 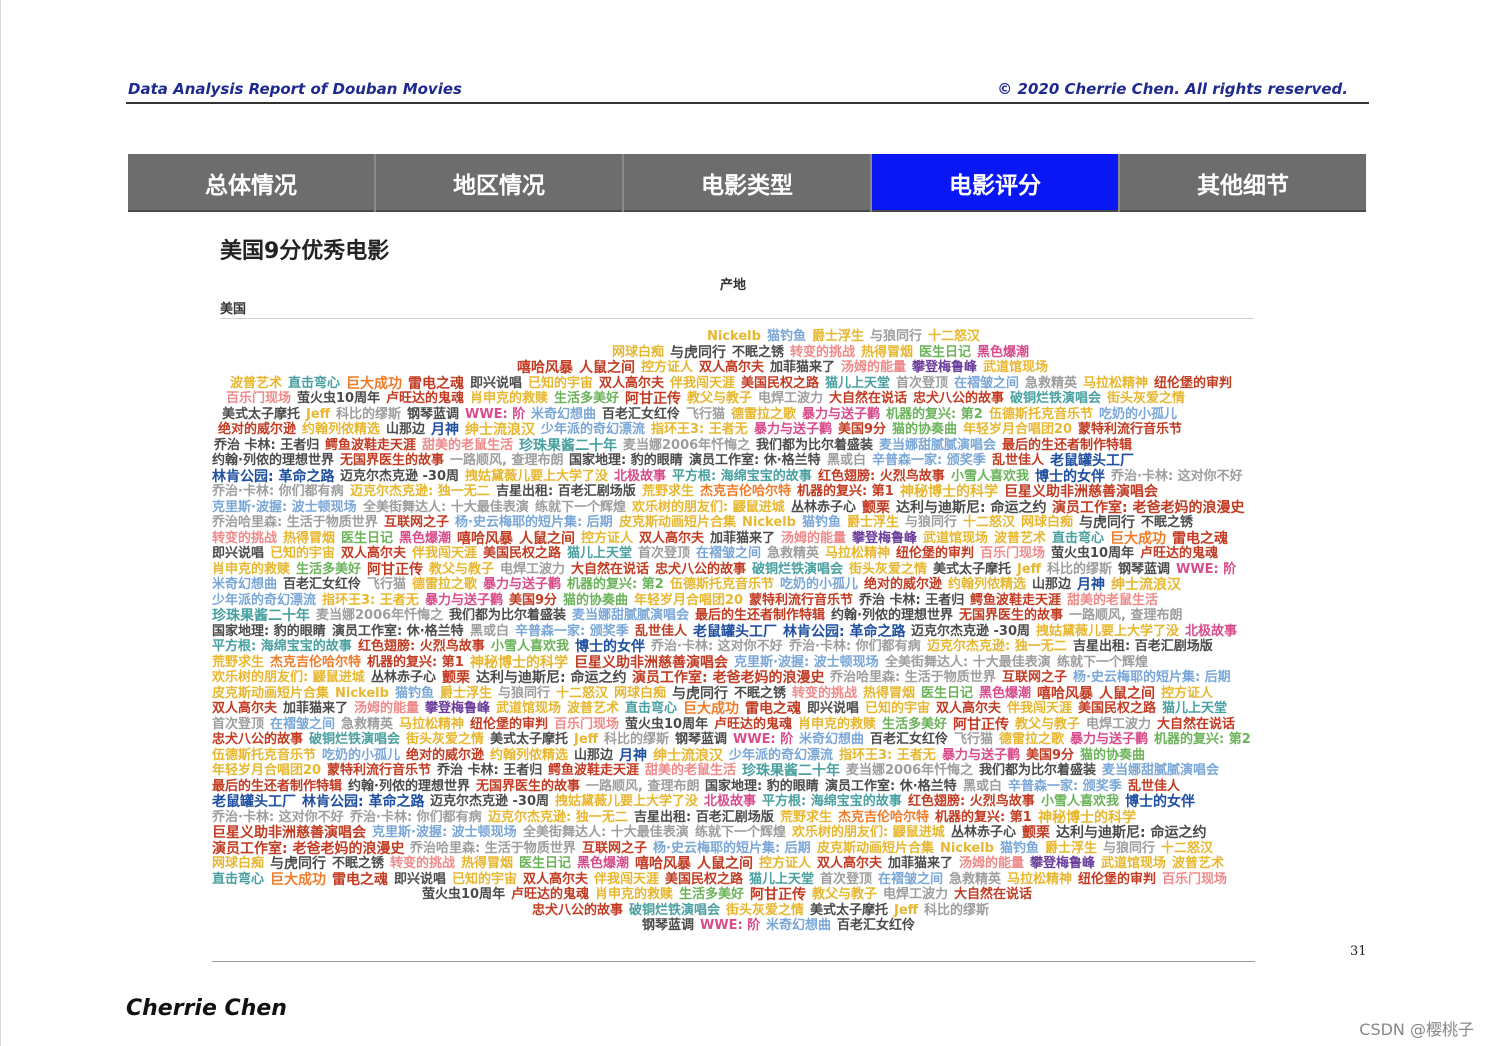 What do you see at coordinates (371, 445) in the screenshot?
I see `cloud-word: 鳄鱼波鞋走天涯` at bounding box center [371, 445].